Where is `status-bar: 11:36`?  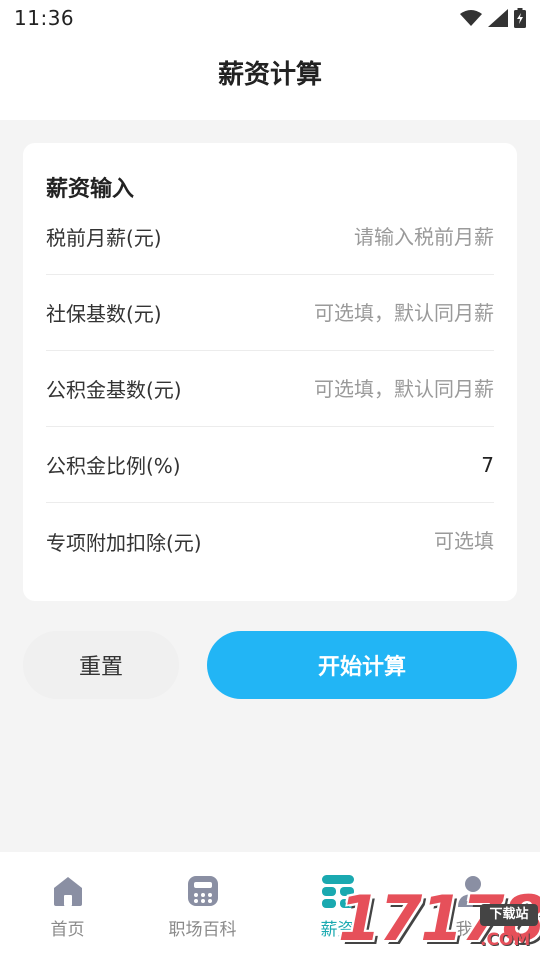
status-bar: 11:36 is located at coordinates (270, 18).